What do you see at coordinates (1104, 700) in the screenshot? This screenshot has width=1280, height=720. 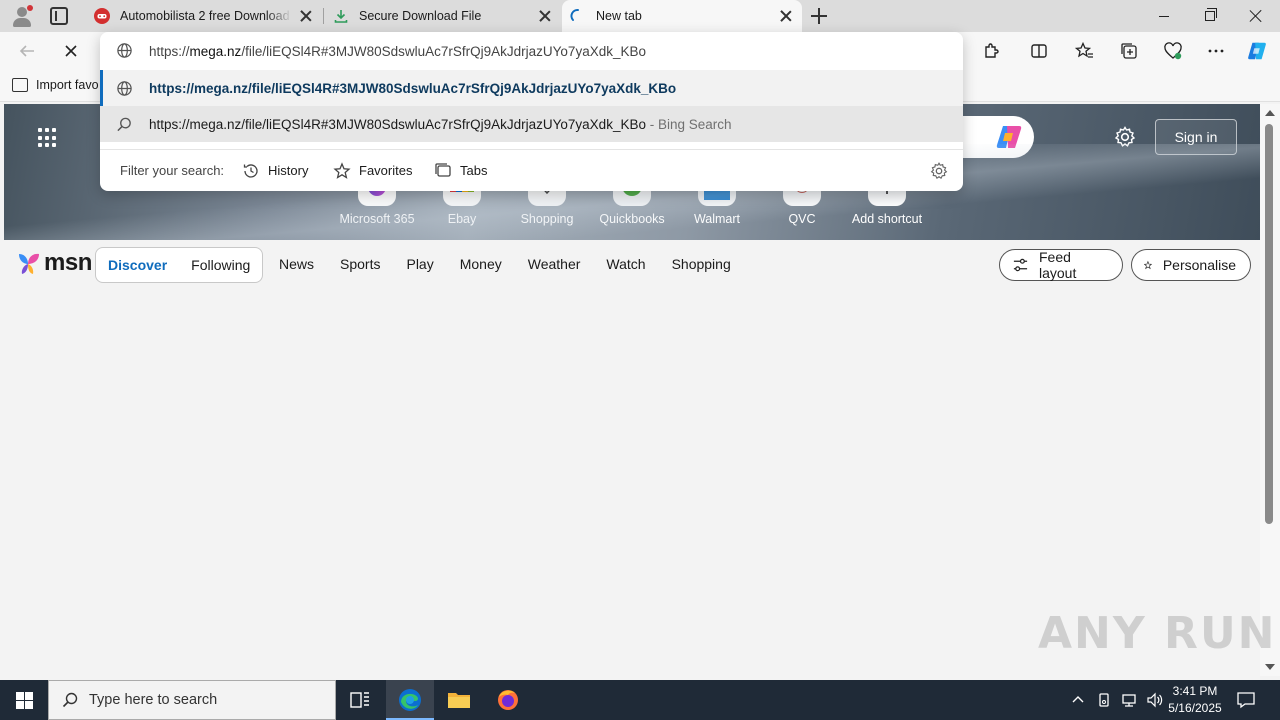 I see `device-icon` at bounding box center [1104, 700].